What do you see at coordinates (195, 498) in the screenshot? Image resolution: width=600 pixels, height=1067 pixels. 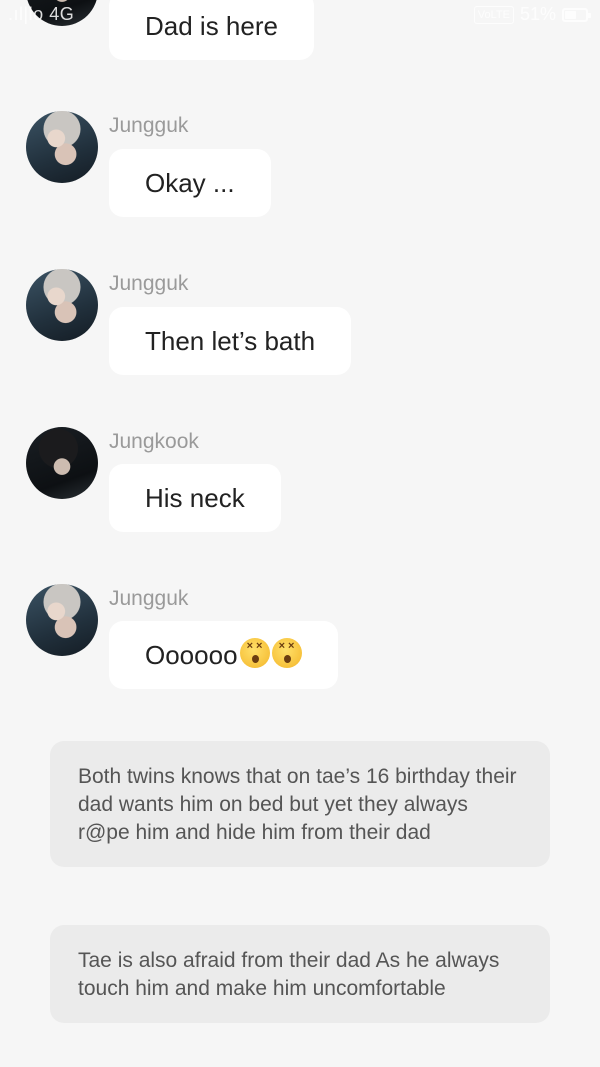 I see `message-bubble: His neck` at bounding box center [195, 498].